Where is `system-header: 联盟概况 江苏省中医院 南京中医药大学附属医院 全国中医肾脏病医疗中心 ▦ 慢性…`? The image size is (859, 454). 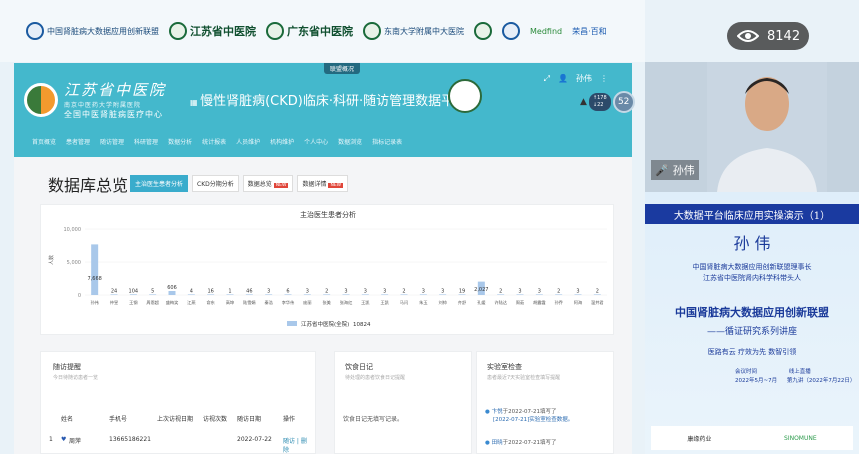
system-header: 联盟概况 江苏省中医院 南京中医药大学附属医院 全国中医肾脏病医疗中心 ▦ 慢性… is located at coordinates (324, 110).